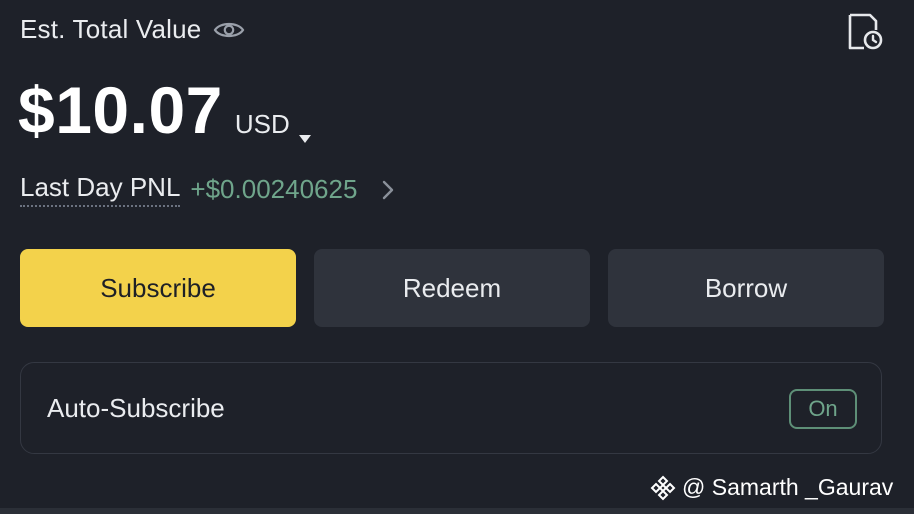 Image resolution: width=914 pixels, height=514 pixels. I want to click on currency-selector: USD, so click(273, 126).